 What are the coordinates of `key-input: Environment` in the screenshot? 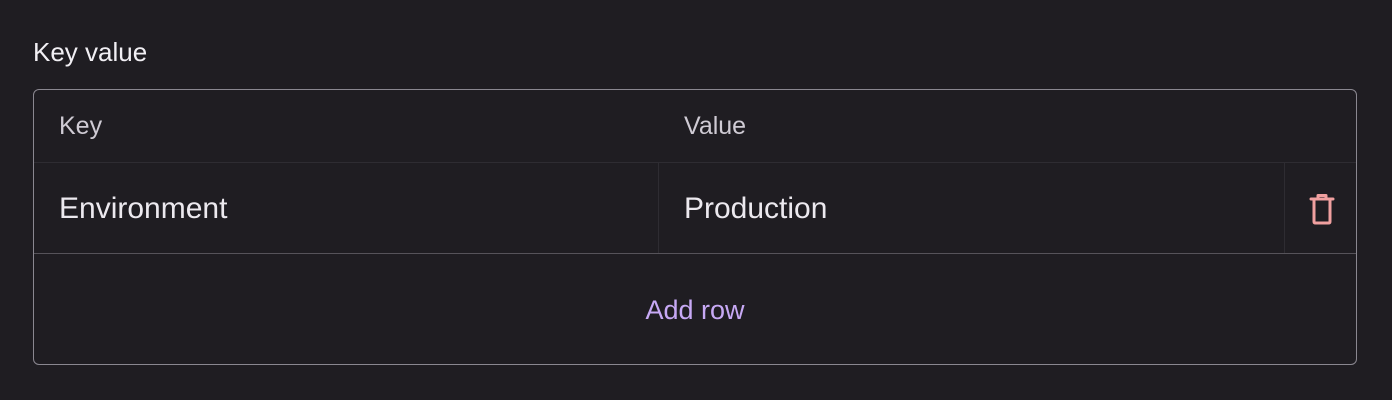 It's located at (143, 209).